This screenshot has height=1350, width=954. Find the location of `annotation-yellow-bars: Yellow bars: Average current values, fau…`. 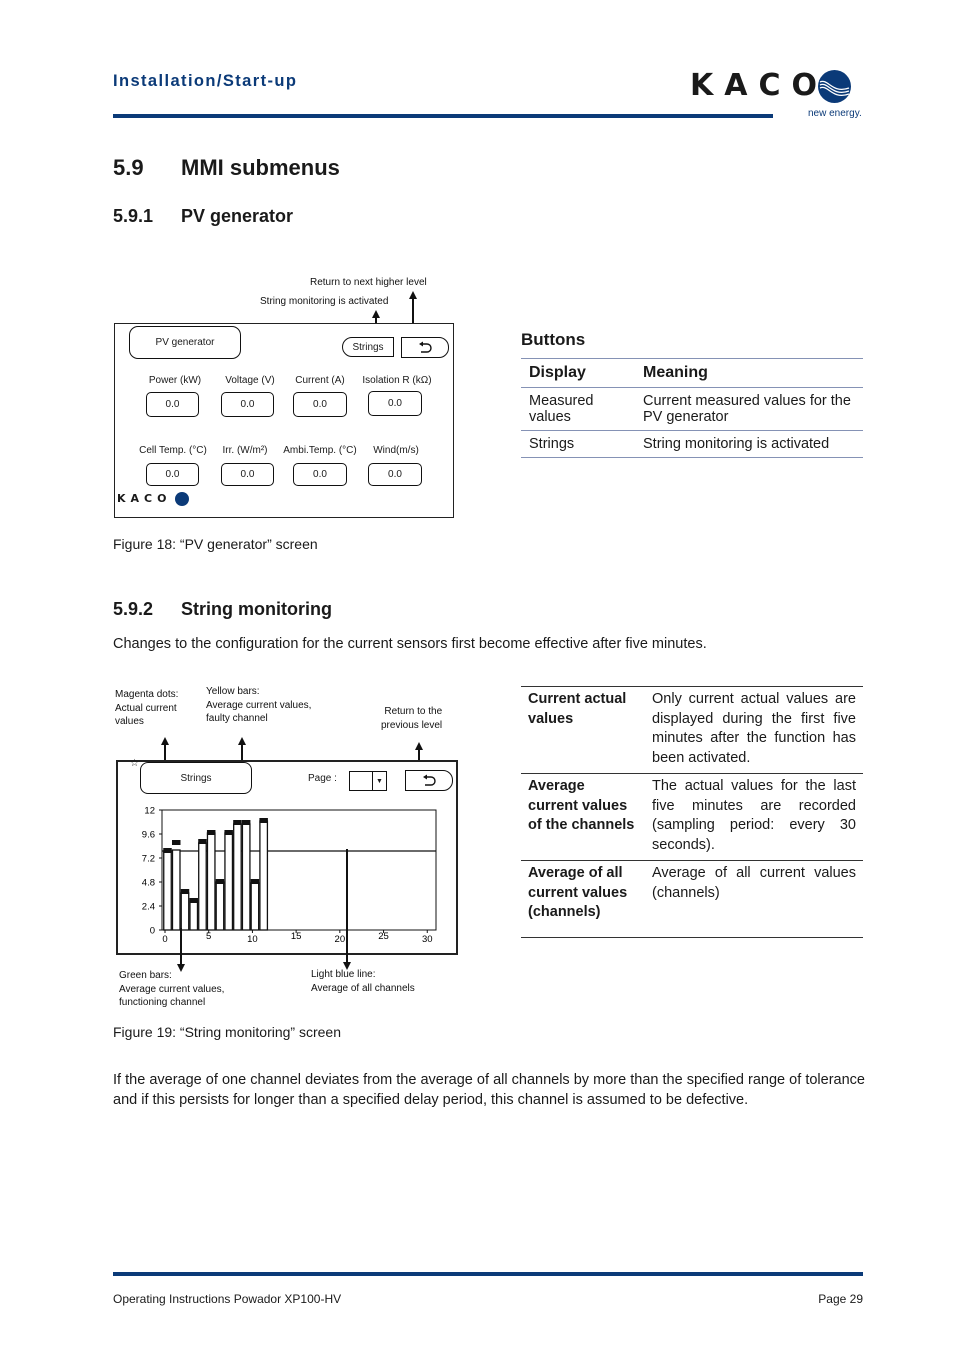

annotation-yellow-bars: Yellow bars: Average current values, fau… is located at coordinates (258, 705).